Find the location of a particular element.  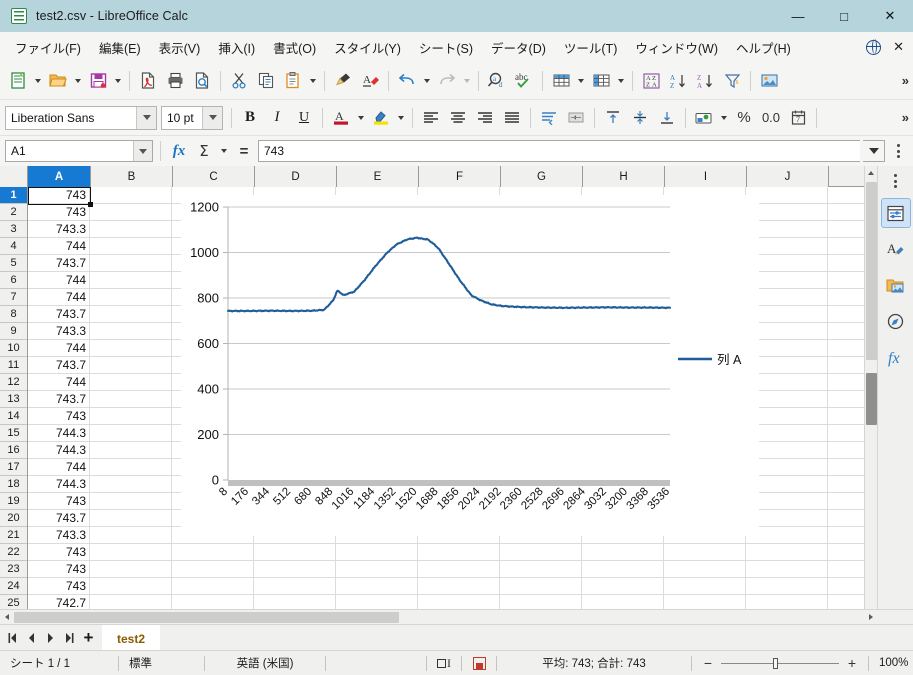

sort-icon: AZZA is located at coordinates (651, 81).